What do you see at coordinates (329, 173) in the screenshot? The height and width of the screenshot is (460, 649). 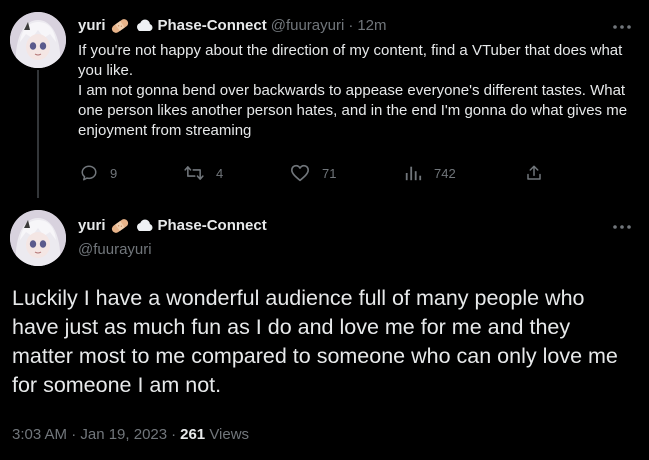 I see `like-count: 71` at bounding box center [329, 173].